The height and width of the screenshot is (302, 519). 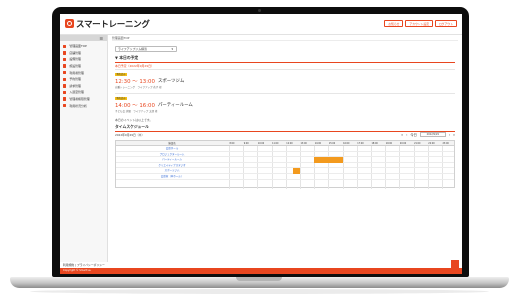 What do you see at coordinates (65, 53) in the screenshot?
I see `store-icon` at bounding box center [65, 53].